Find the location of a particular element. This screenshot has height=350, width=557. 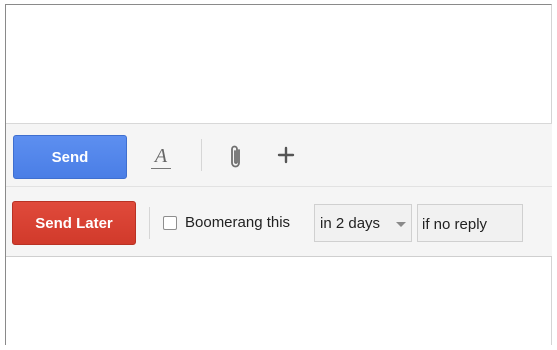

send-later-button: Send Later is located at coordinates (74, 223).